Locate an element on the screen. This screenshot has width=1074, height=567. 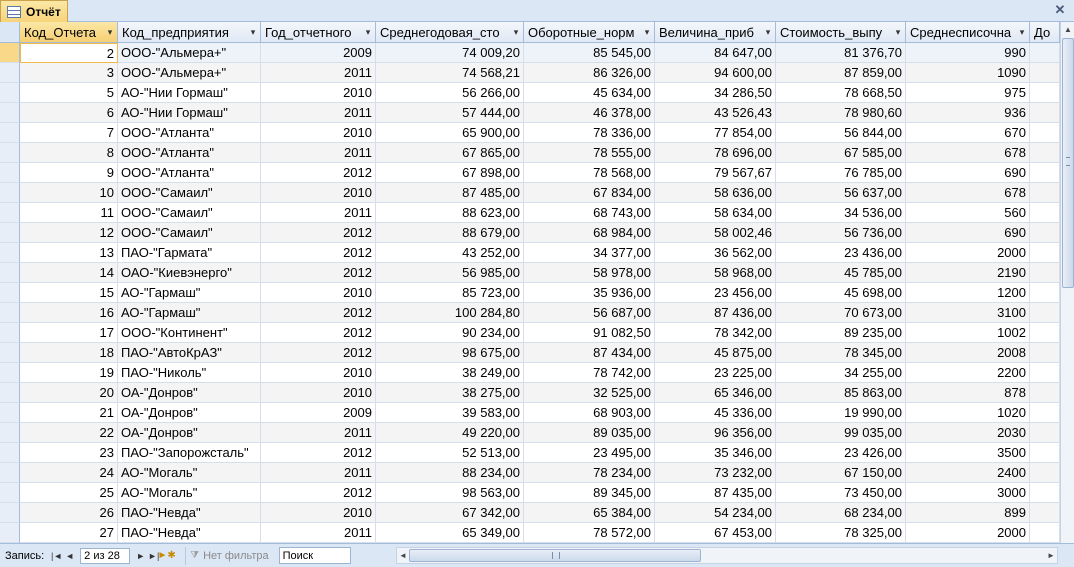
table-cell: 78 325,00 is located at coordinates (841, 533).